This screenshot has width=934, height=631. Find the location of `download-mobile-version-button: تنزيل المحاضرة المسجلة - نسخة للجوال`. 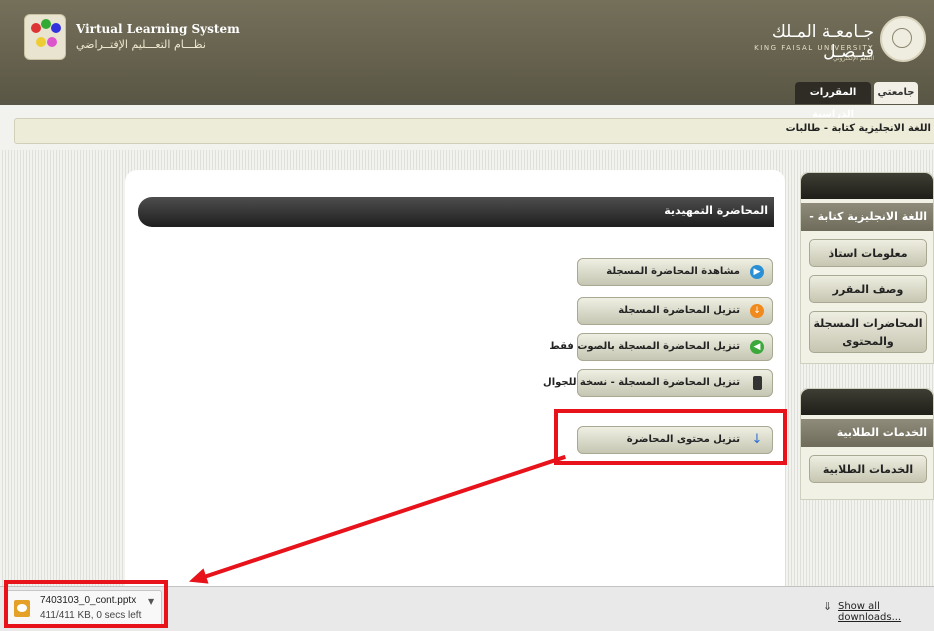

download-mobile-version-button: تنزيل المحاضرة المسجلة - نسخة للجوال is located at coordinates (658, 383).